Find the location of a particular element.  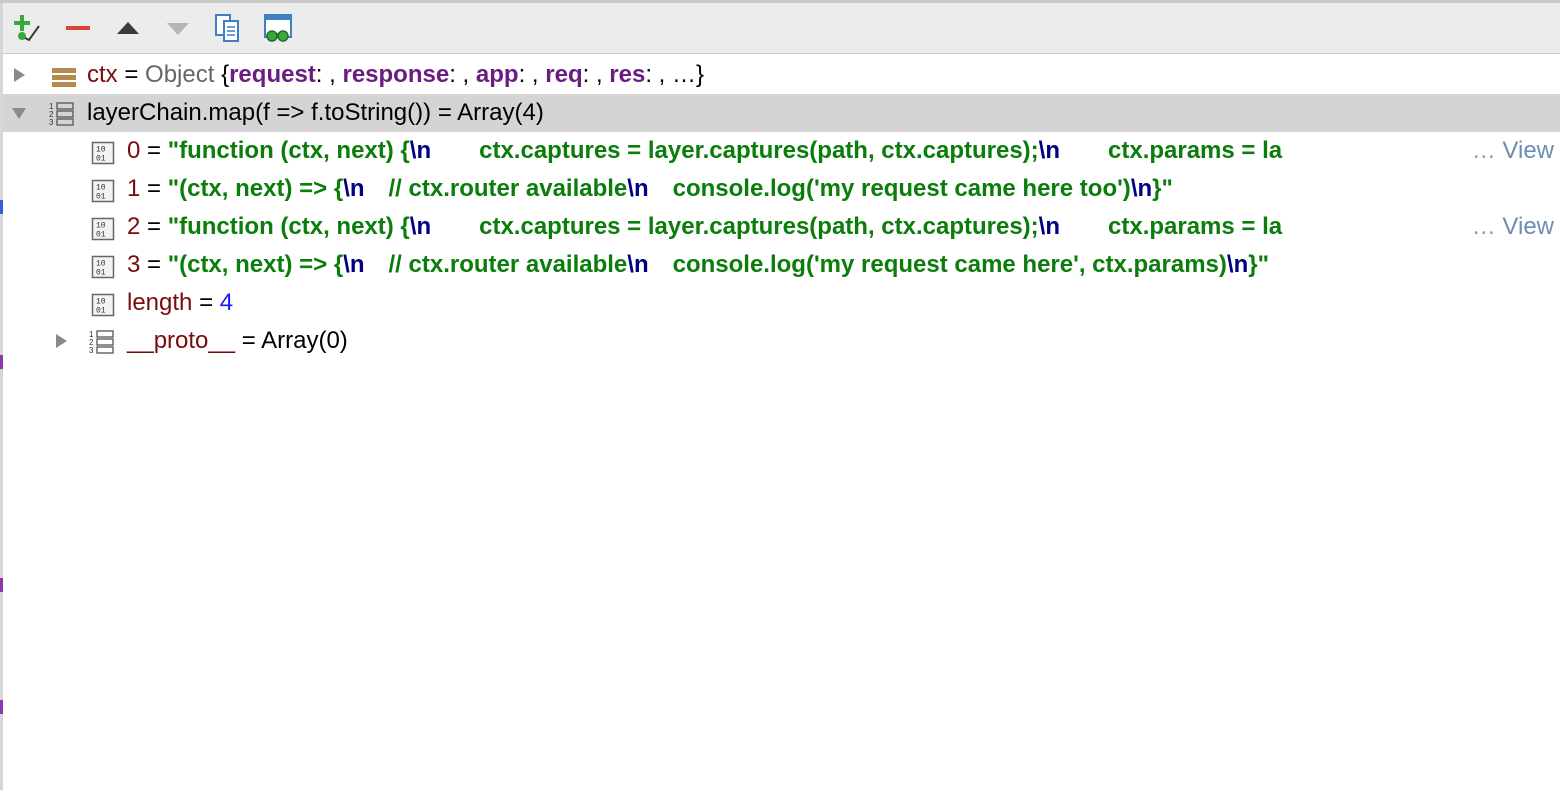

triangle-up-icon is located at coordinates (128, 28).